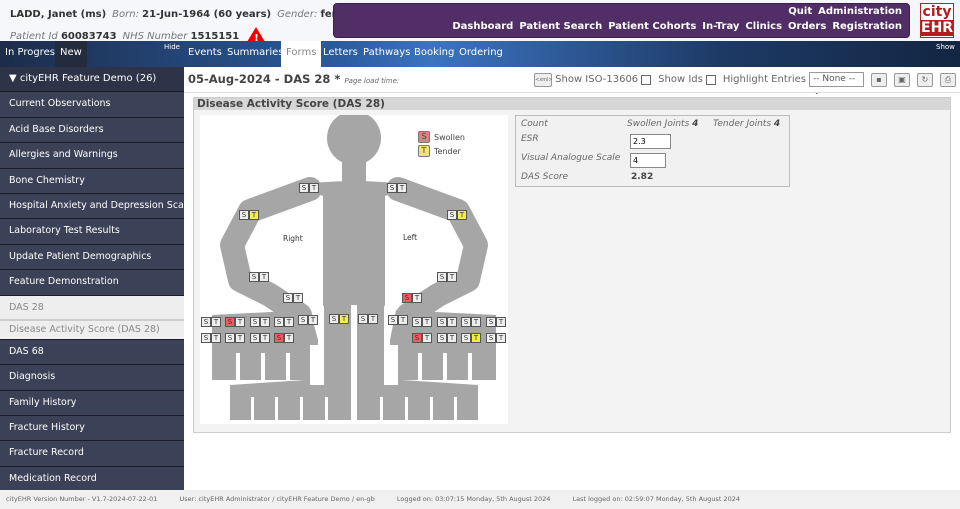 The image size is (960, 509). I want to click on tab-letters: Letters, so click(340, 54).